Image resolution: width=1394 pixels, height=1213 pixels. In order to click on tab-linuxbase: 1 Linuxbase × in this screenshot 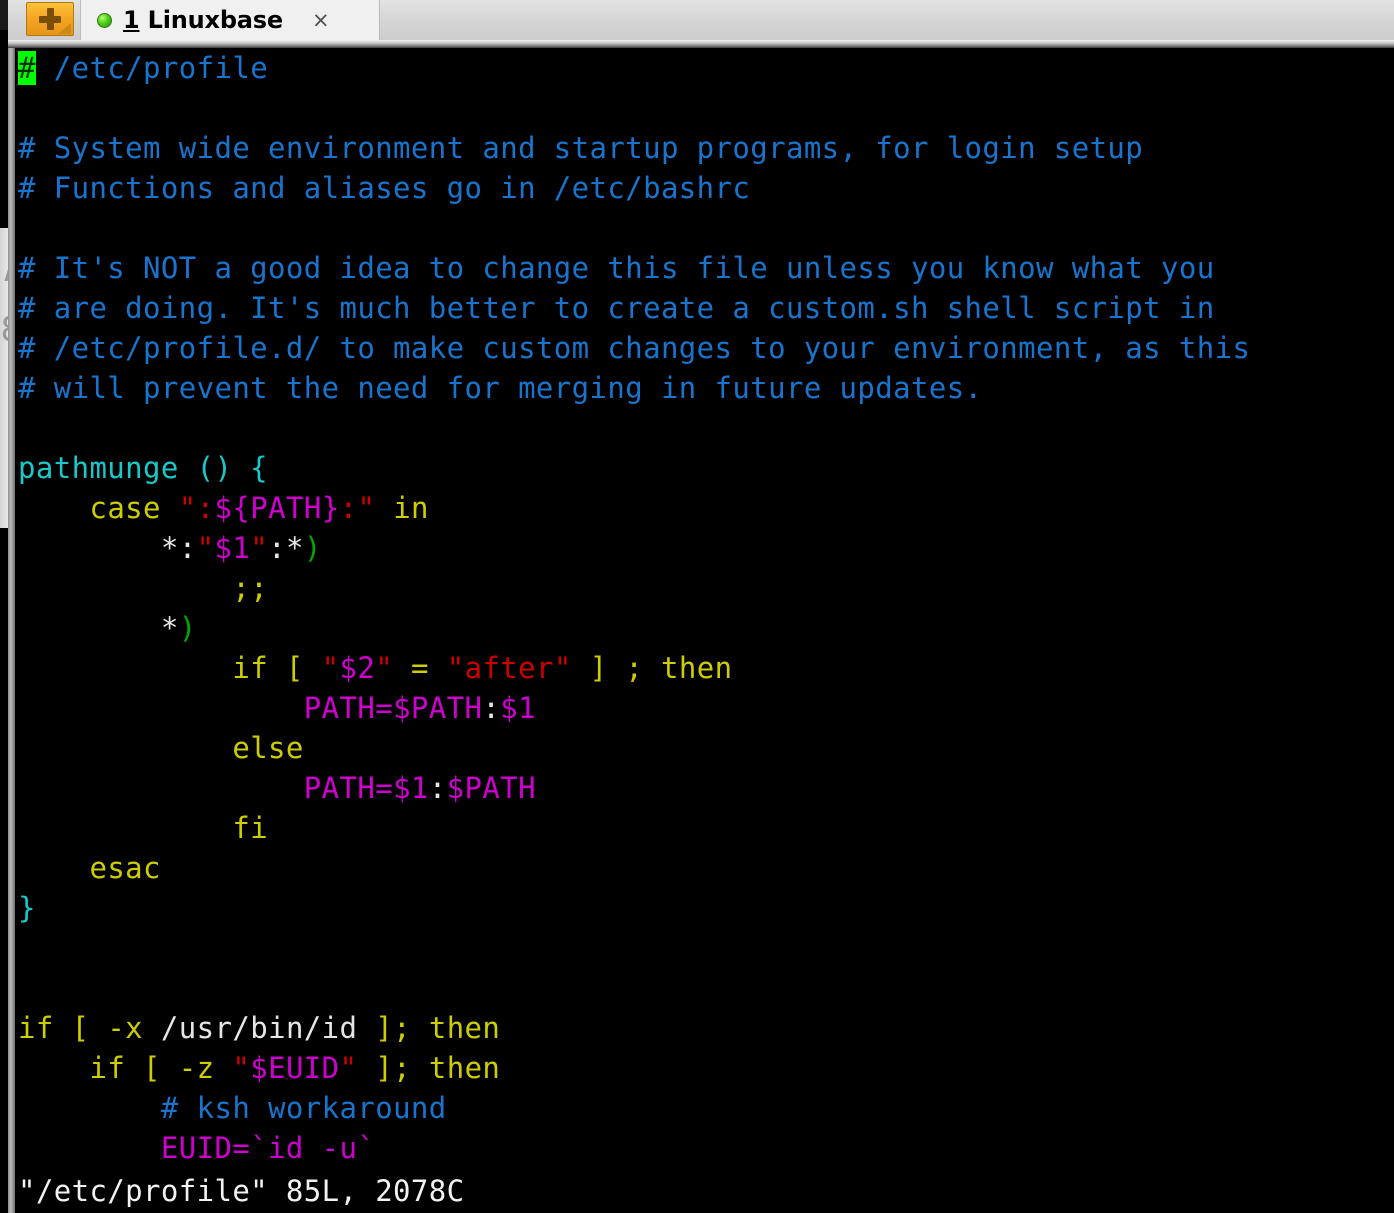, I will do `click(230, 20)`.